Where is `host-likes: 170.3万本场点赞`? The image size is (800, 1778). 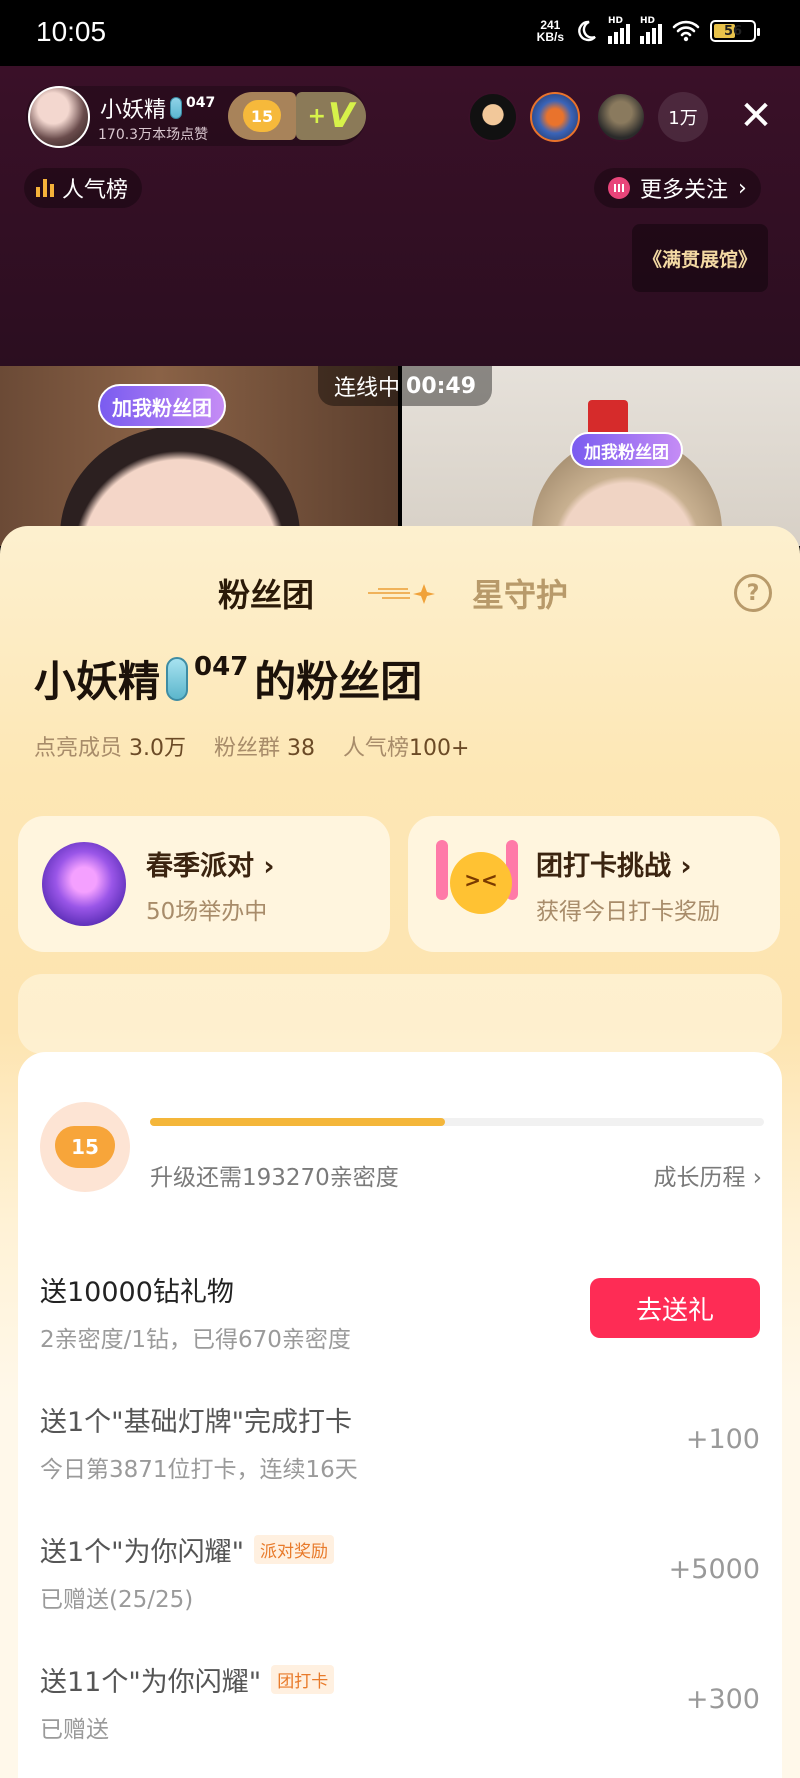 host-likes: 170.3万本场点赞 is located at coordinates (153, 135).